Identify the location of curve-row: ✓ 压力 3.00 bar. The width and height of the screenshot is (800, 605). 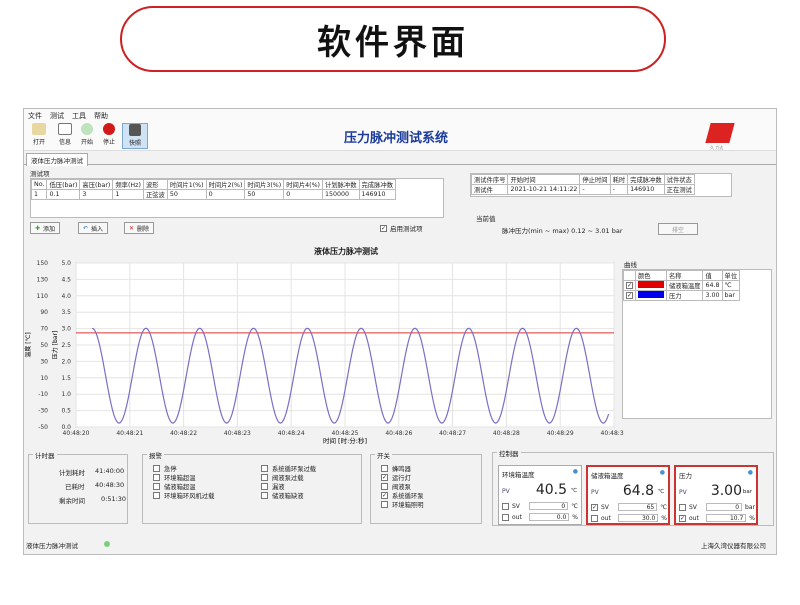
(682, 295).